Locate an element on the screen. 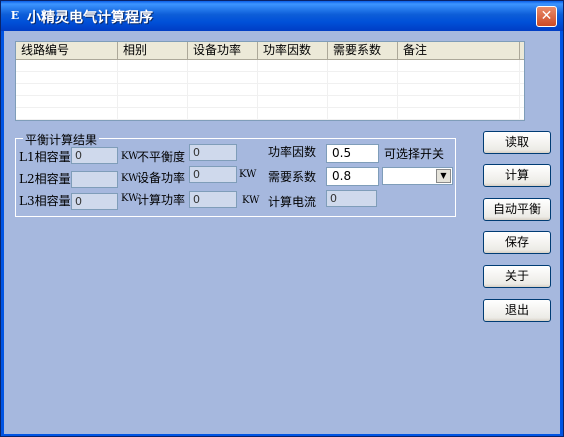  window-title: 小精灵电气计算程序 is located at coordinates (90, 18).